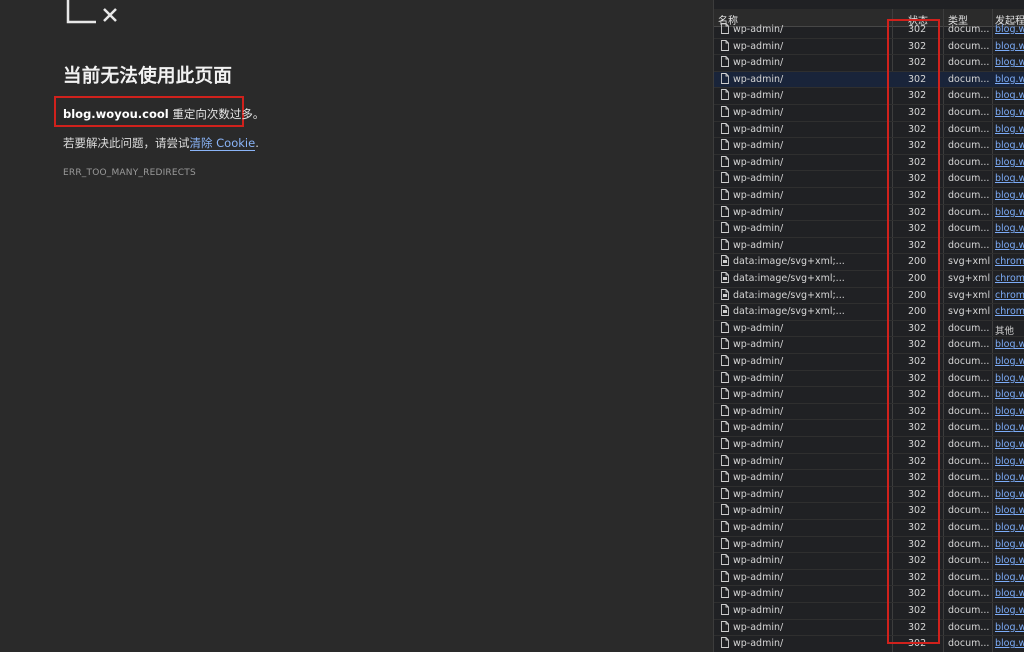 The width and height of the screenshot is (1024, 652). Describe the element at coordinates (222, 143) in the screenshot. I see `clear-cookie-link: 清除 Cookie` at that location.